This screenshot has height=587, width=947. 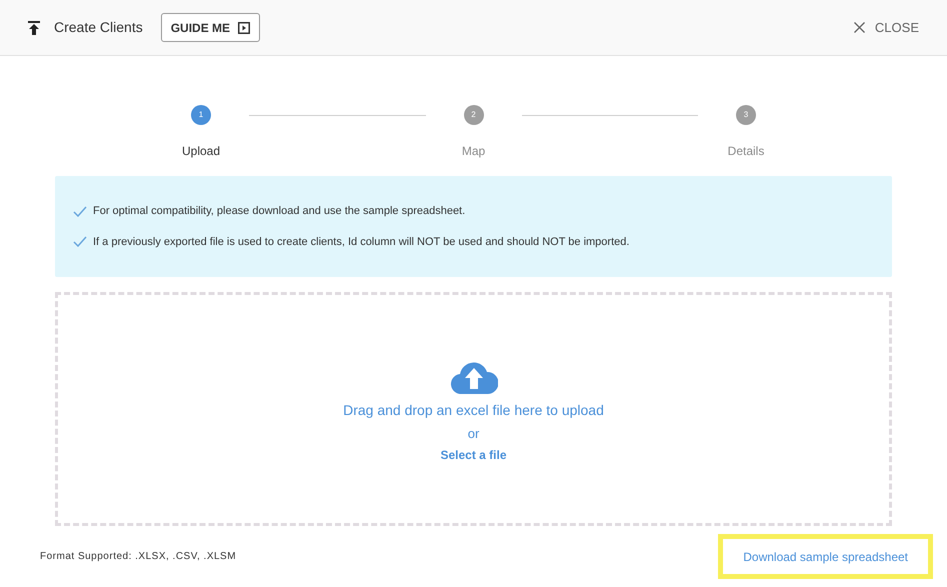 What do you see at coordinates (825, 556) in the screenshot?
I see `download-sample-link: Download sample spreadsheet` at bounding box center [825, 556].